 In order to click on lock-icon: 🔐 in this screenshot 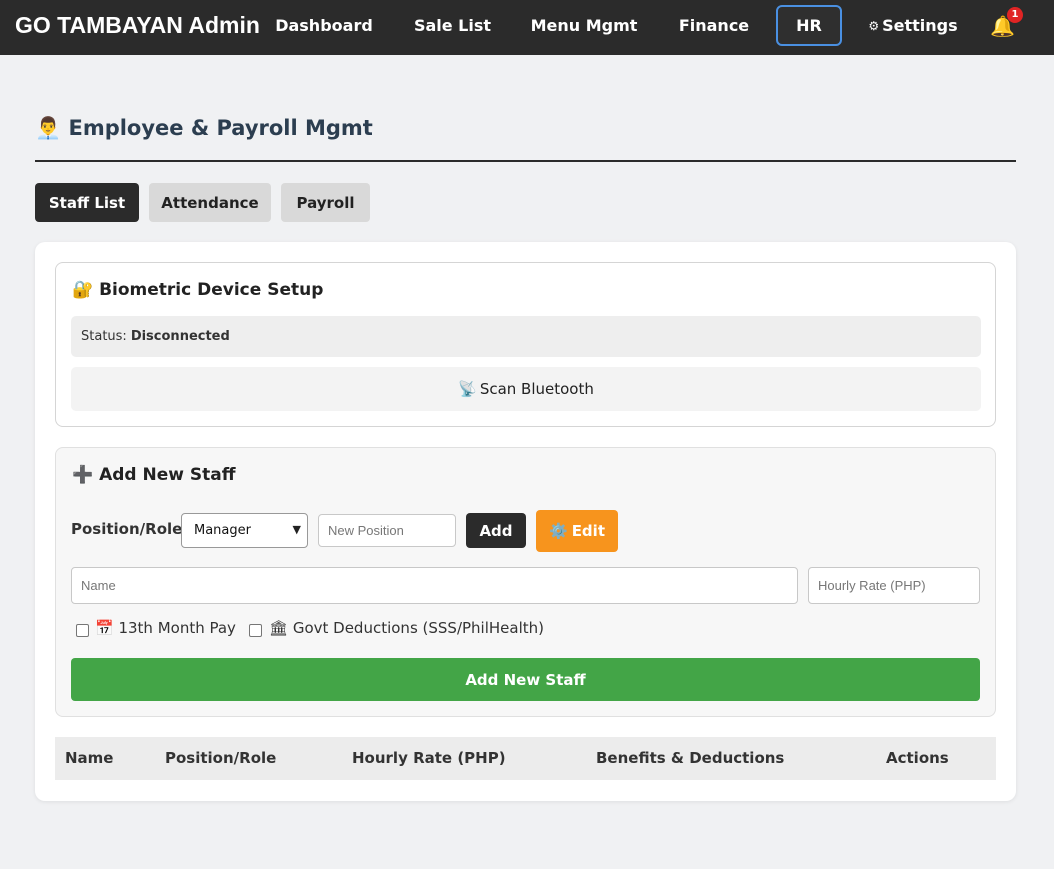, I will do `click(83, 290)`.